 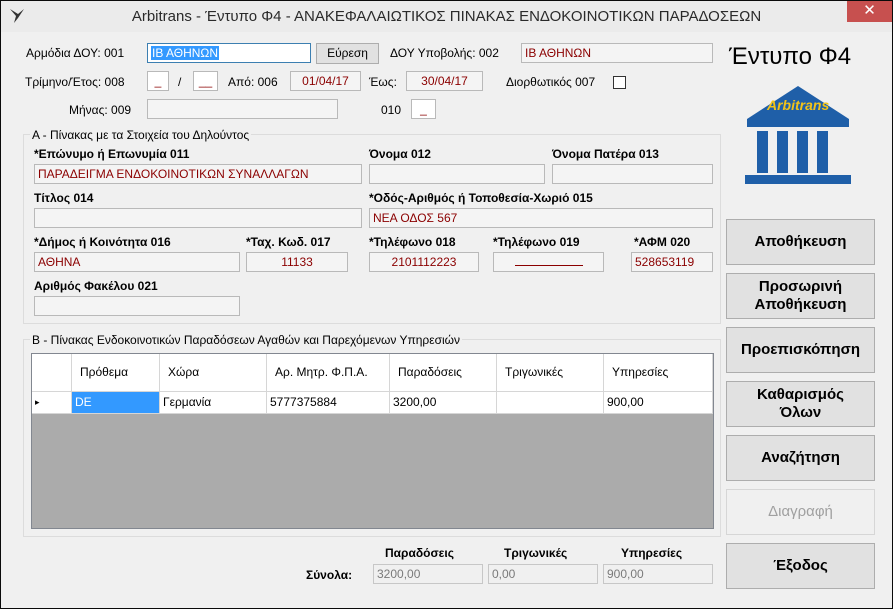 What do you see at coordinates (198, 174) in the screenshot?
I see `surname-input: ΠΑΡΑΔΕΙΓΜΑ ΕΝΔΟΚΟΙΝΟΤΙΚΩΝ ΣΥΝΑΛΛΑΓΩΝ` at bounding box center [198, 174].